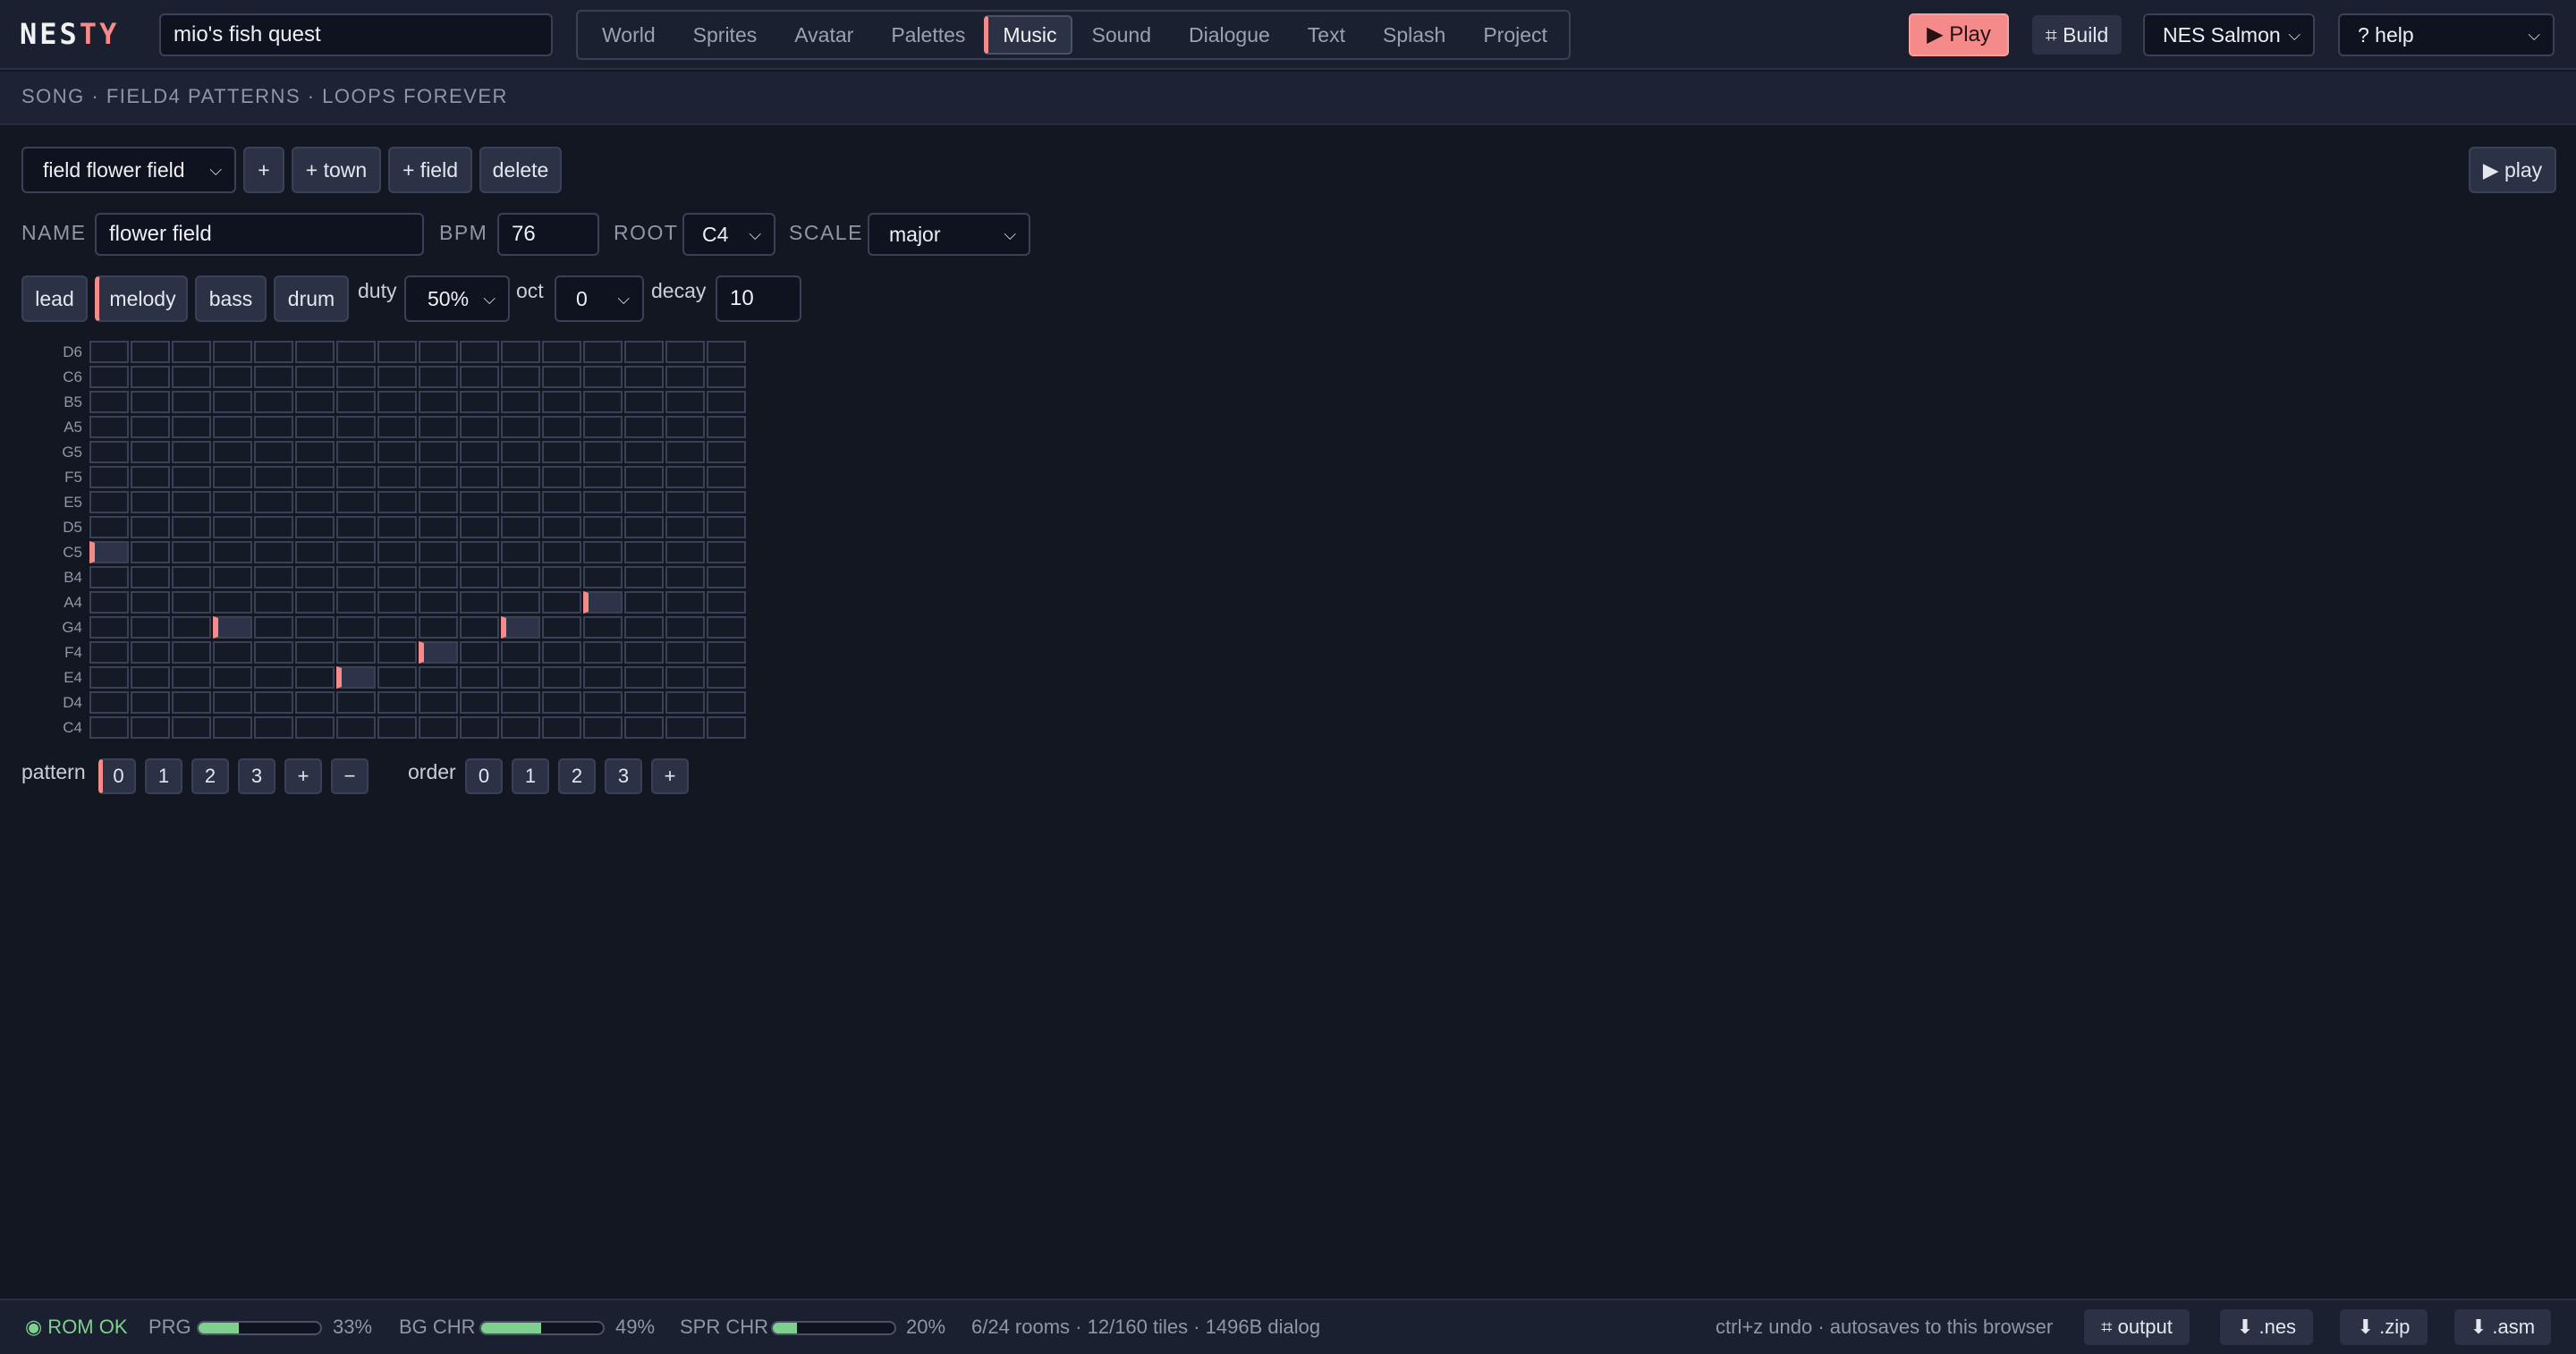 The image size is (2576, 1354). Describe the element at coordinates (577, 776) in the screenshot. I see `order-2-button: 2` at that location.